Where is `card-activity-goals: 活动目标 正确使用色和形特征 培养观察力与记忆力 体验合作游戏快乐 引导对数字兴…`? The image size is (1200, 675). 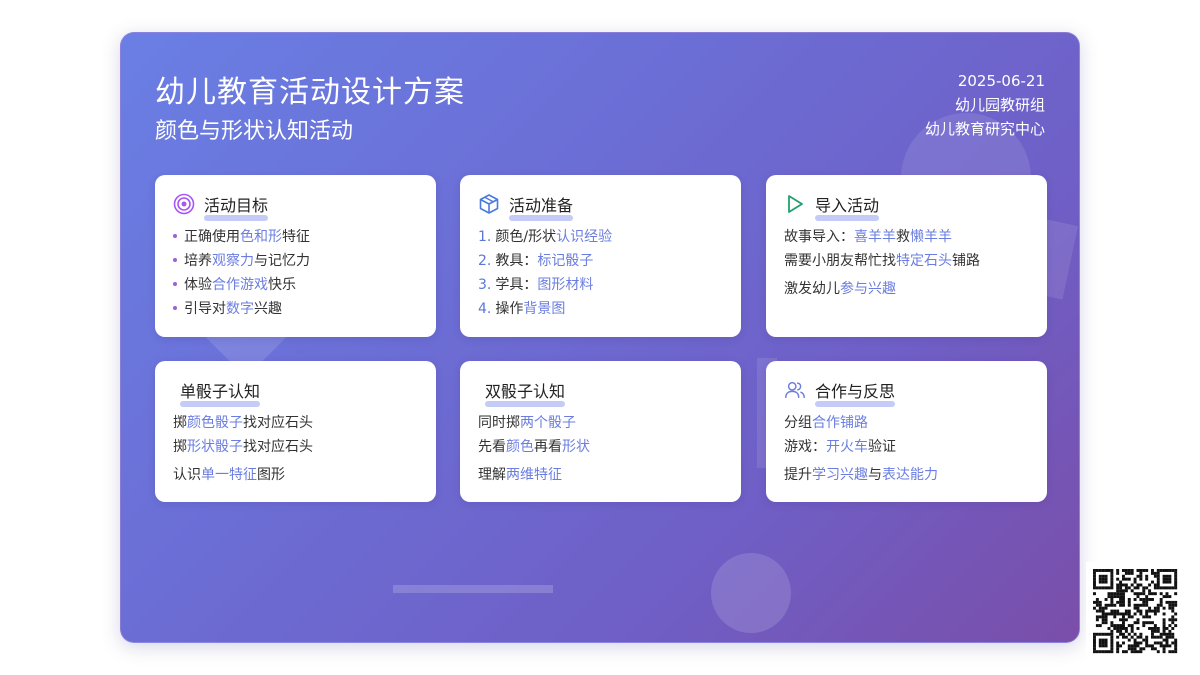 card-activity-goals: 活动目标 正确使用色和形特征 培养观察力与记忆力 体验合作游戏快乐 引导对数字兴… is located at coordinates (295, 256).